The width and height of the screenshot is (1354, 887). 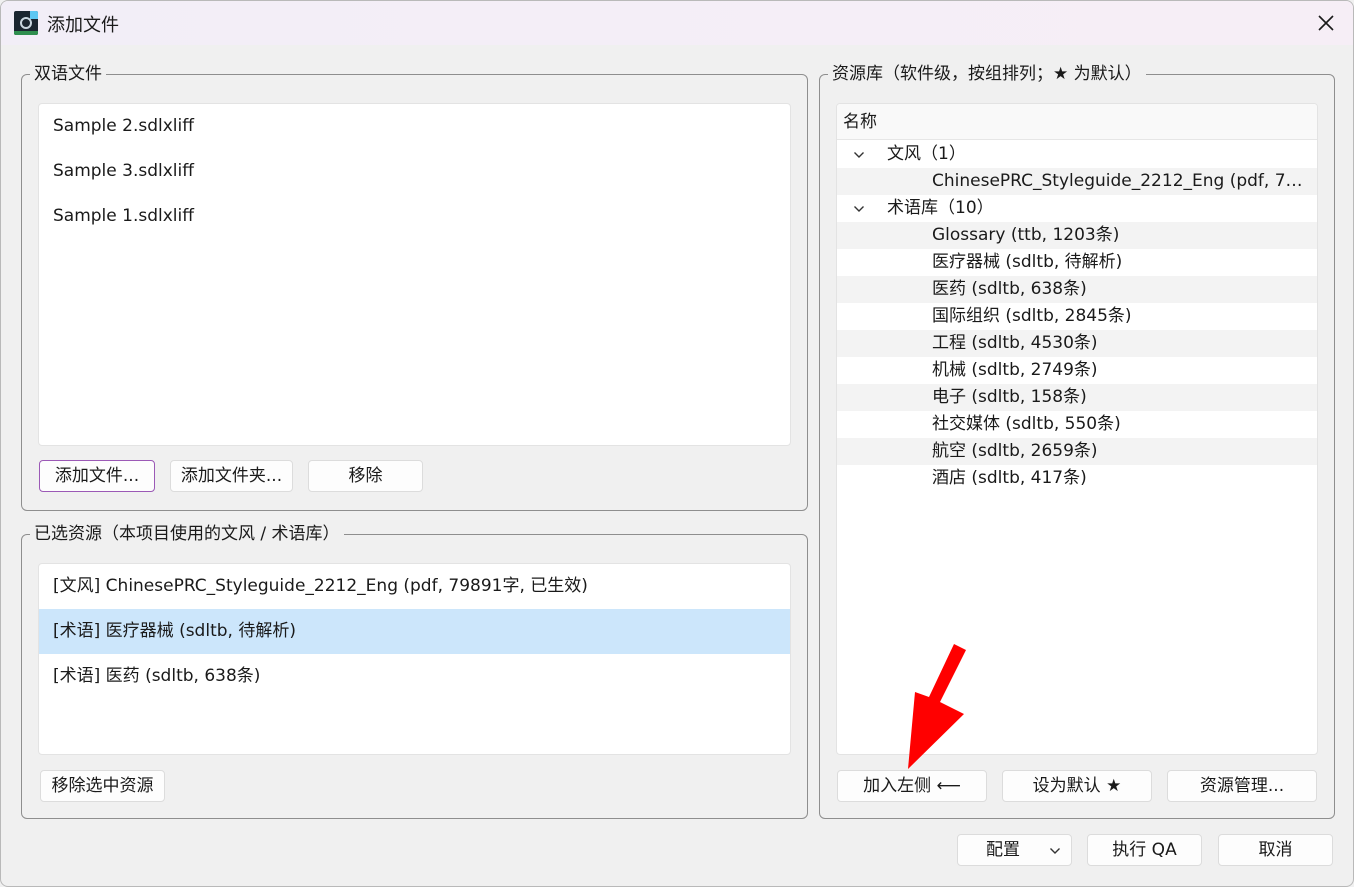 What do you see at coordinates (1077, 451) in the screenshot?
I see `tree-item: 航空 (sdltb, 2659条)` at bounding box center [1077, 451].